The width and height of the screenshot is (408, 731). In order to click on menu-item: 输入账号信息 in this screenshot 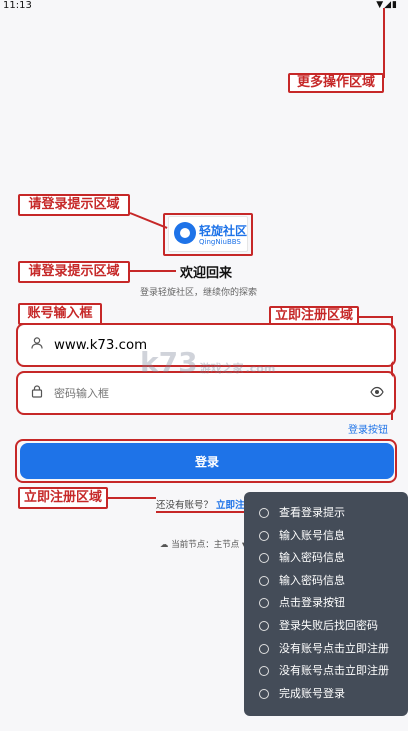, I will do `click(326, 538)`.